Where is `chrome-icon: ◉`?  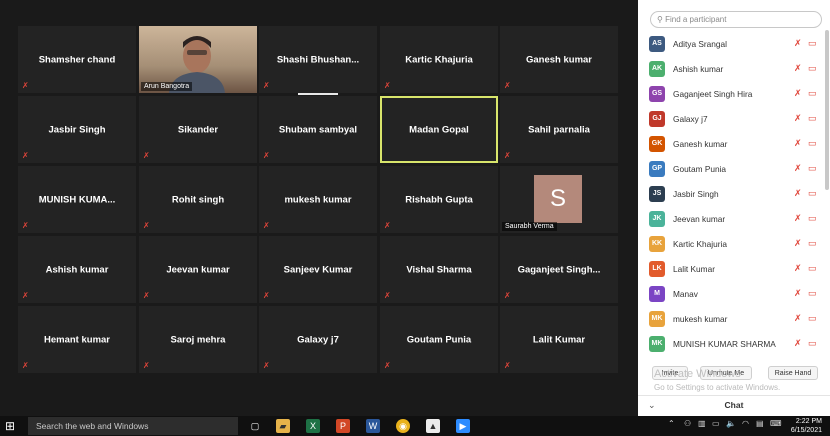 chrome-icon: ◉ is located at coordinates (403, 426).